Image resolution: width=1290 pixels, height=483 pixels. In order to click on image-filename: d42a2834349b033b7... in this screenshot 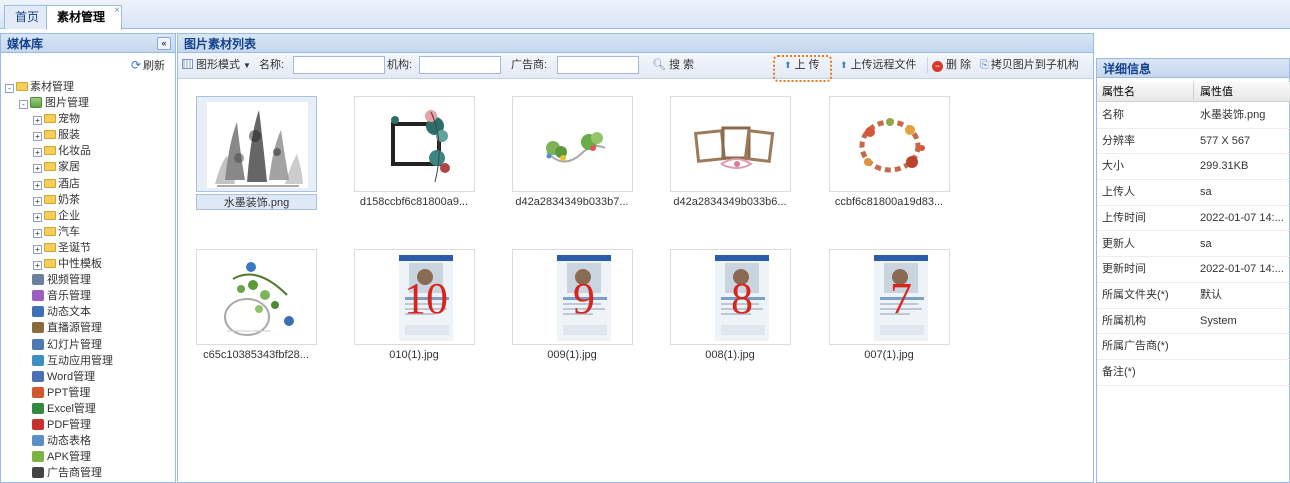, I will do `click(572, 202)`.